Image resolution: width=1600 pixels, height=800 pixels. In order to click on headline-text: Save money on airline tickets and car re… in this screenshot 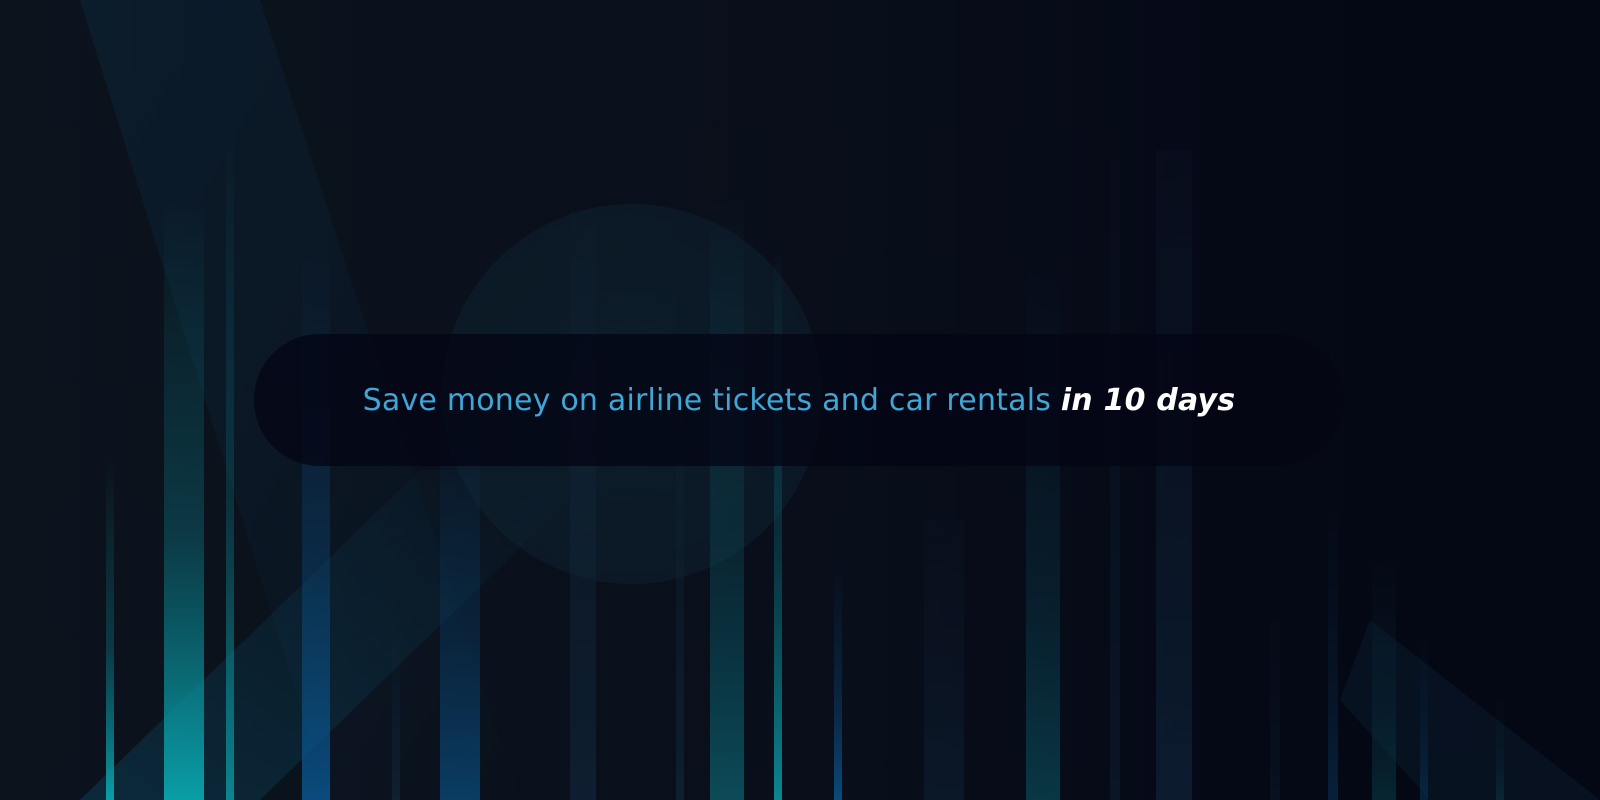, I will do `click(799, 400)`.